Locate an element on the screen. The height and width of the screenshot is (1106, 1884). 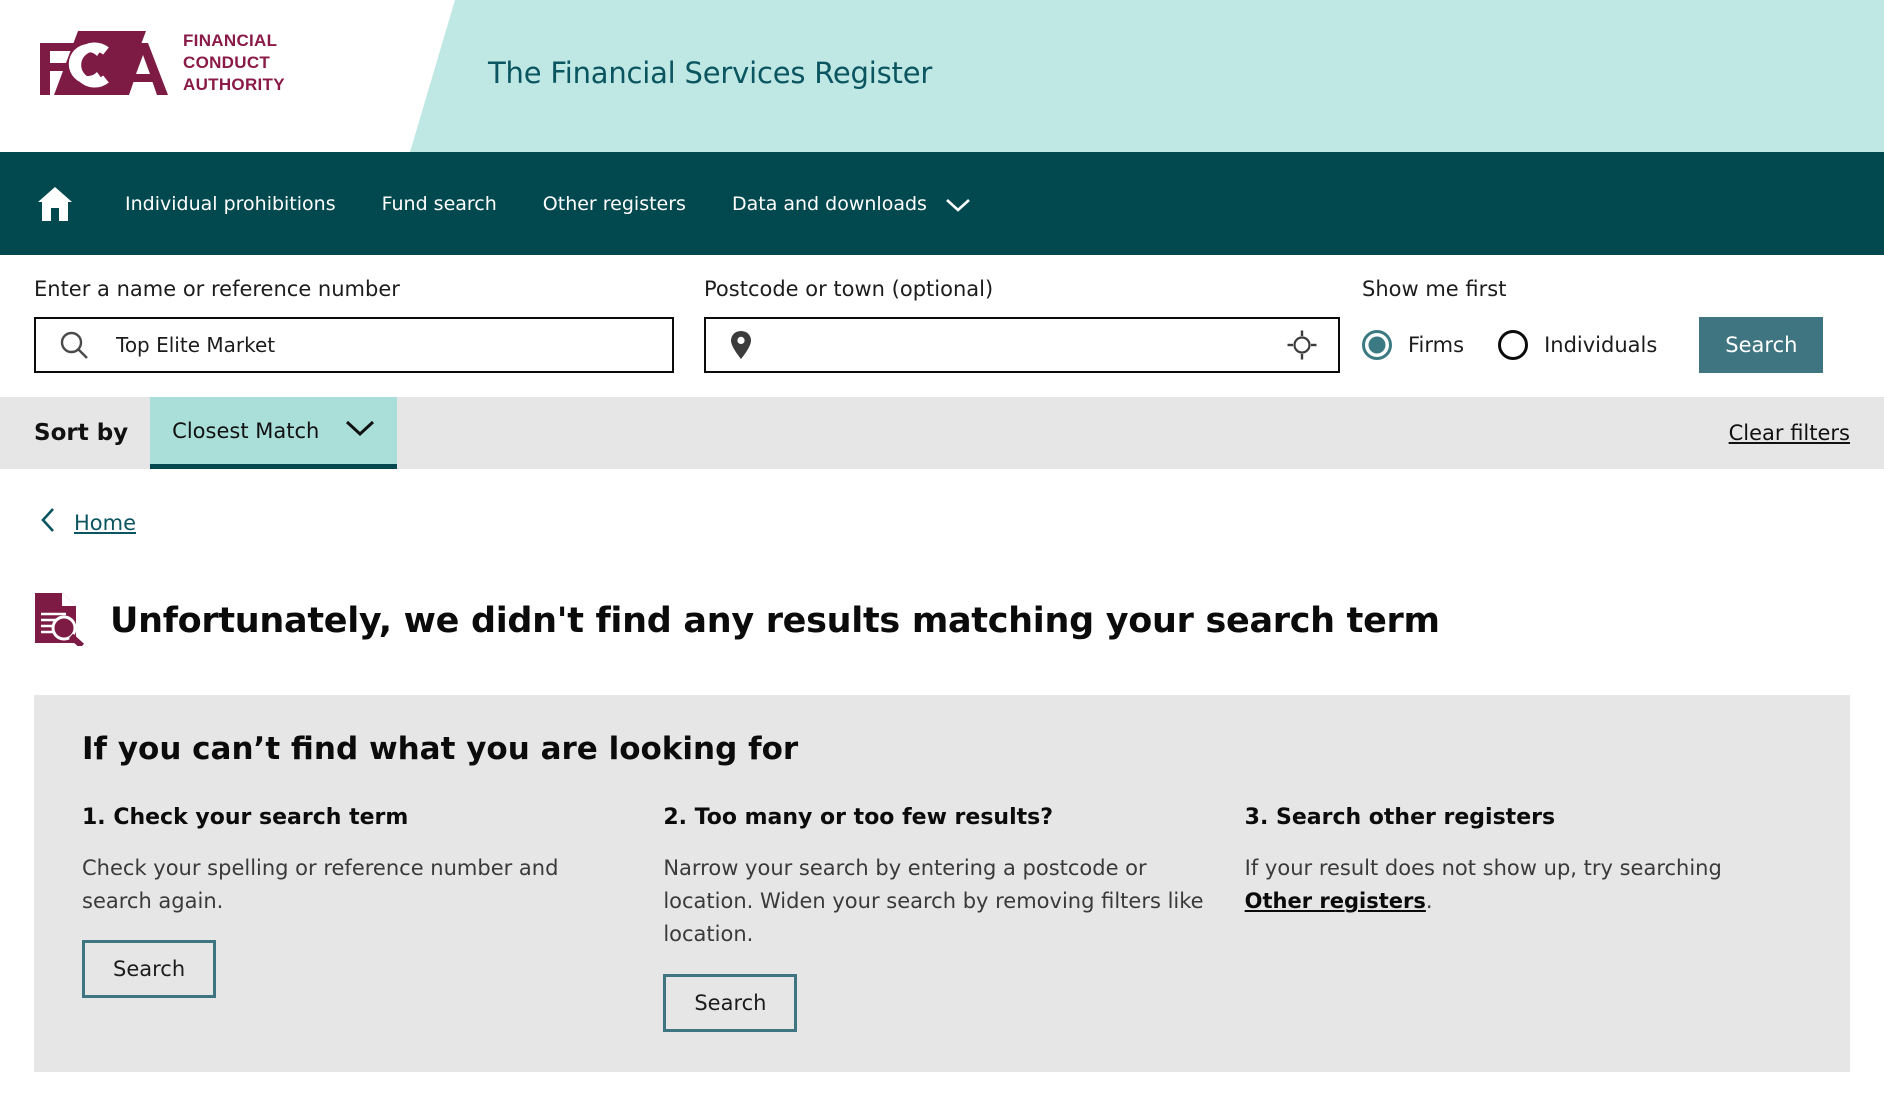
show-me-first-group: Show me first Firms Individuals Search is located at coordinates (1593, 325).